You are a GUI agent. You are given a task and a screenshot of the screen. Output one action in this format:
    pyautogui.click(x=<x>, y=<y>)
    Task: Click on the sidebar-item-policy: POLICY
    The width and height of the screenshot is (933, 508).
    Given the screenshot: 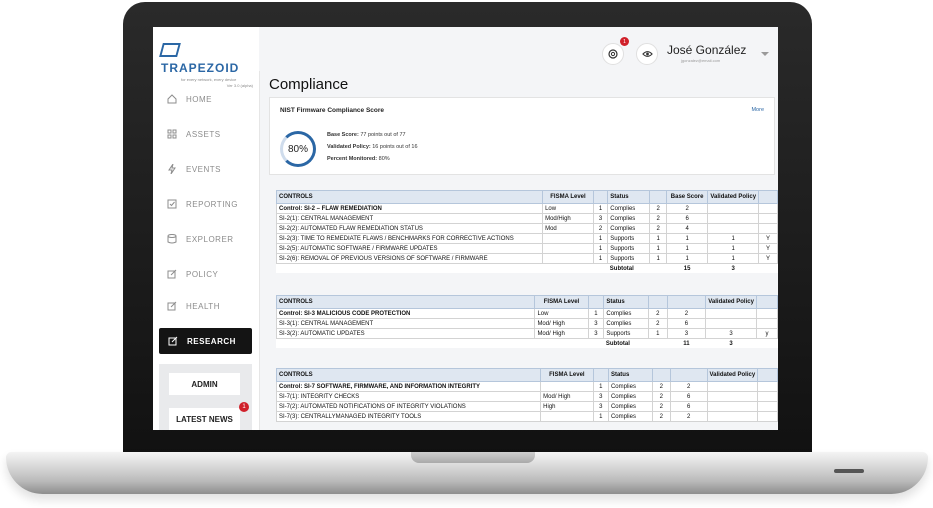 What is the action you would take?
    pyautogui.click(x=212, y=274)
    